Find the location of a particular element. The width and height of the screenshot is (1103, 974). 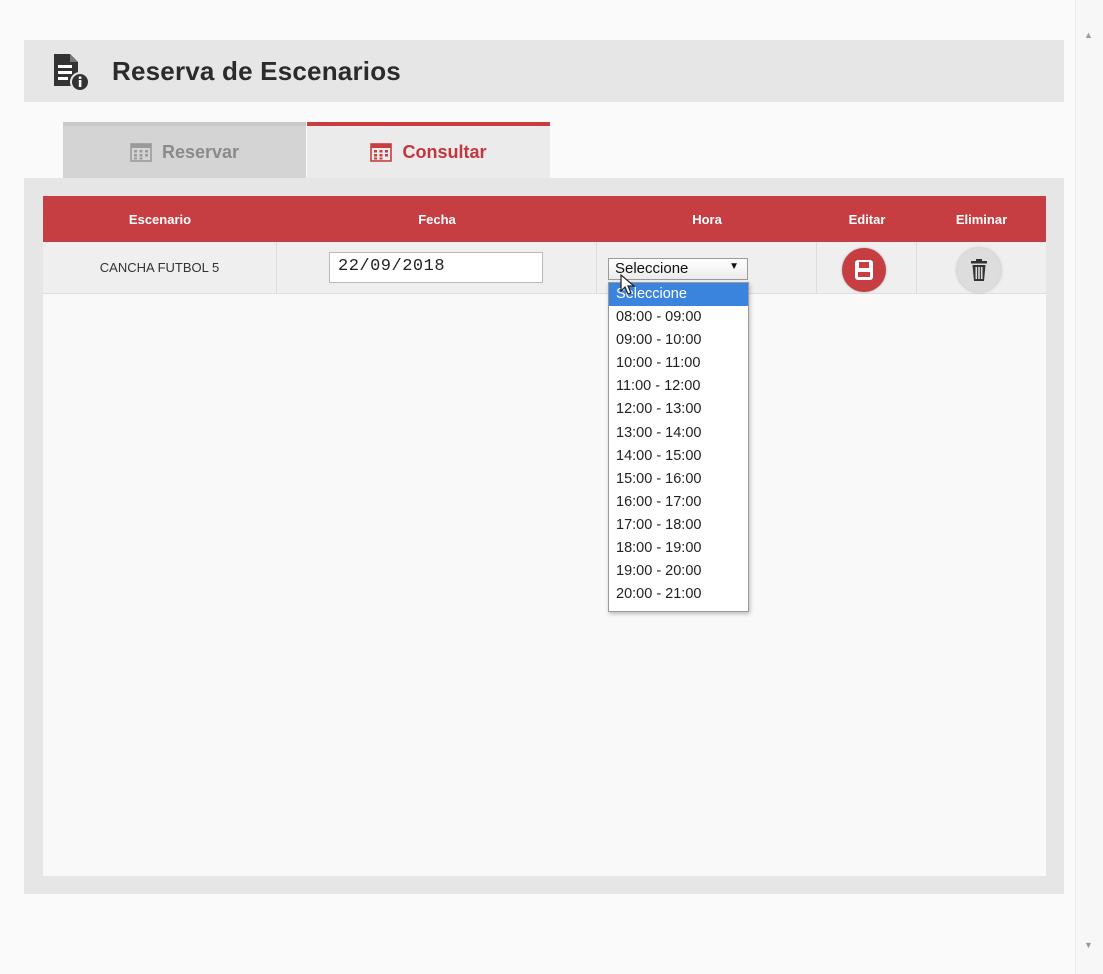

fecha-cell: 22/09/2018 is located at coordinates (437, 267).